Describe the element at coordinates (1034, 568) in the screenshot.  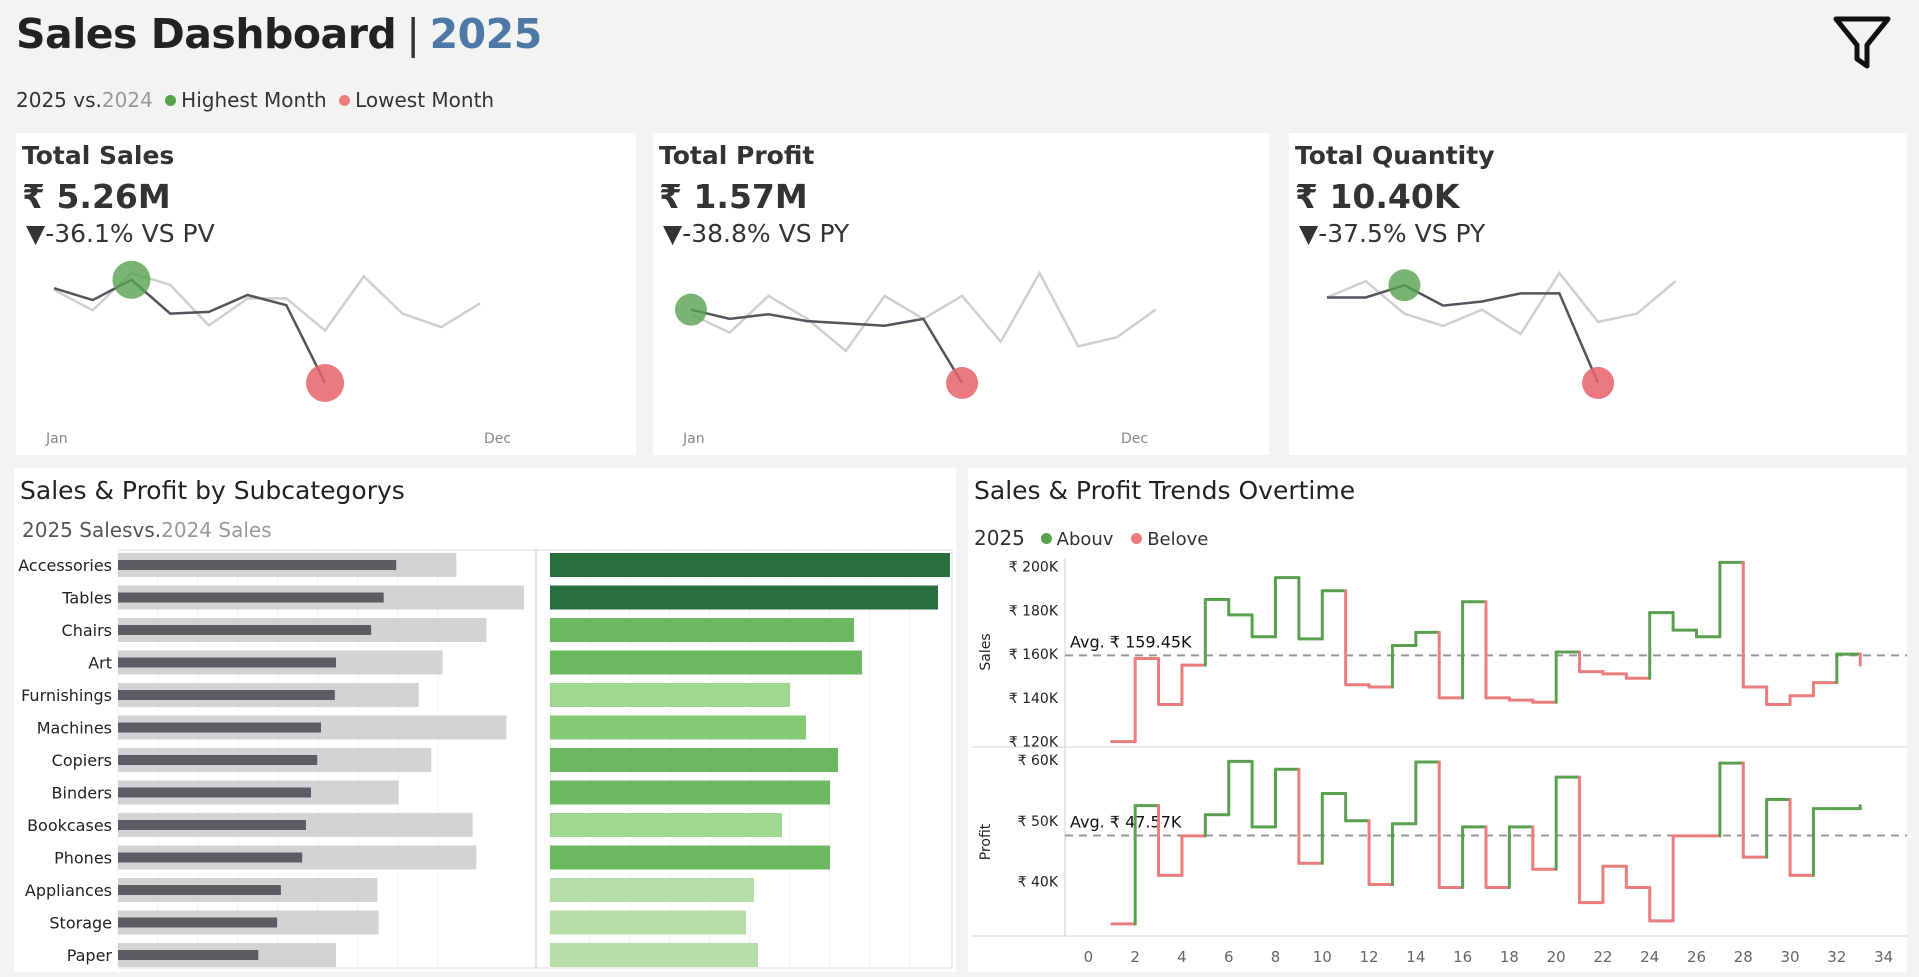
I see `y-tick-label: ₹ 200K` at that location.